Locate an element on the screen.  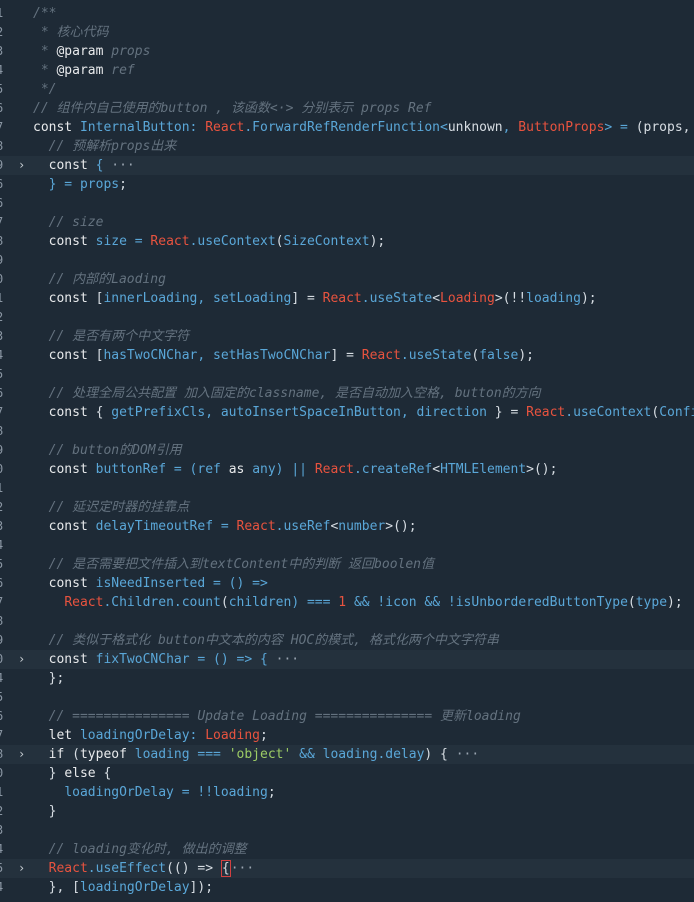
code-line: 2 is located at coordinates (347, 317).